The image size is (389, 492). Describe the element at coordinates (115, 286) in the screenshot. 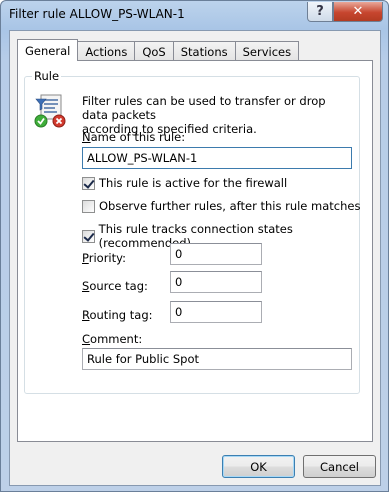

I see `source-tag-label: Source tag:` at that location.